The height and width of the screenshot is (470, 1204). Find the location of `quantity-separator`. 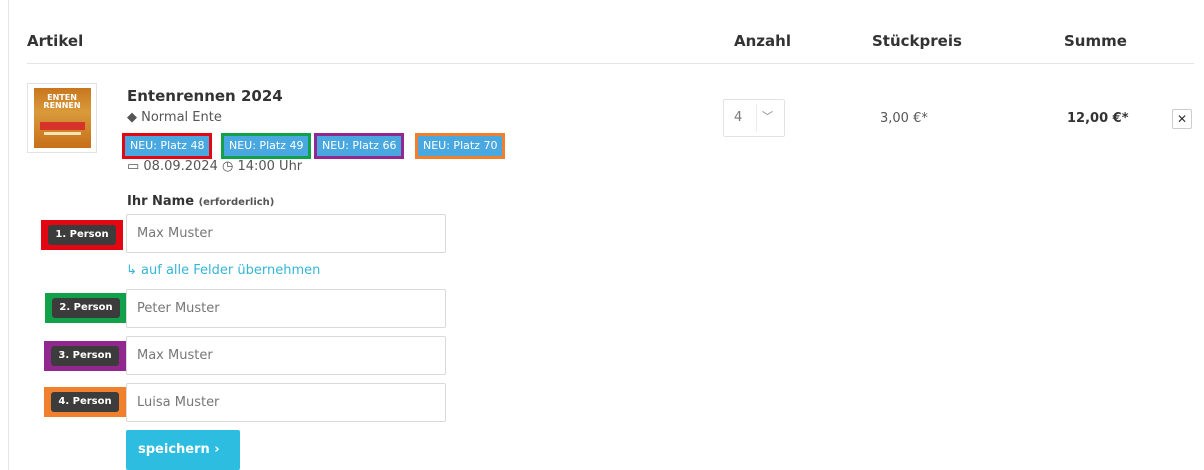

quantity-separator is located at coordinates (756, 118).